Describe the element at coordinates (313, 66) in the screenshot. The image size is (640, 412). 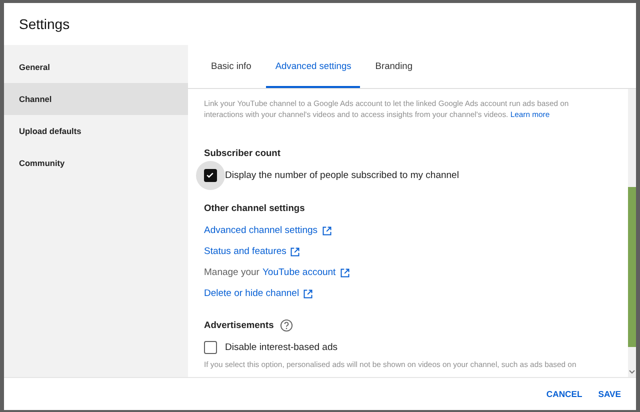
I see `tab: Advanced settings` at that location.